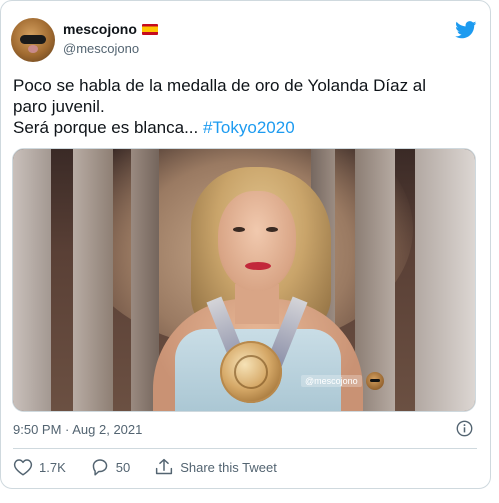 The height and width of the screenshot is (503, 499). I want to click on share-button: Share this Tweet, so click(215, 467).